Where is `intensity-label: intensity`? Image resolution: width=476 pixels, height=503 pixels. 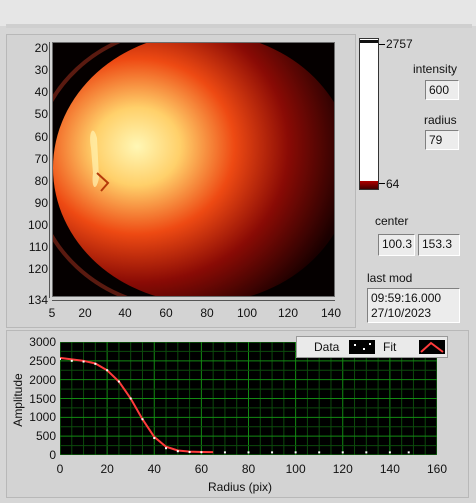
intensity-label: intensity is located at coordinates (435, 69).